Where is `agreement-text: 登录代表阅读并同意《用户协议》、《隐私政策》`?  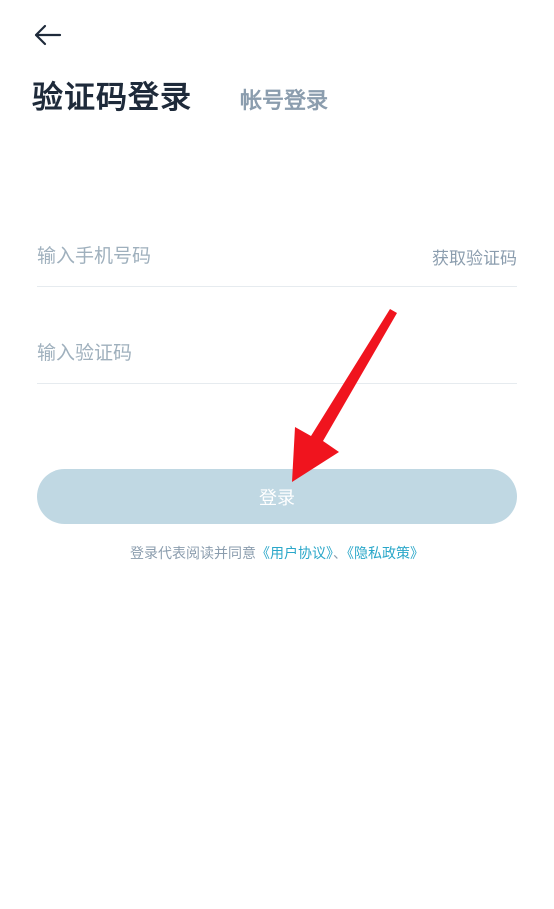
agreement-text: 登录代表阅读并同意《用户协议》、《隐私政策》 is located at coordinates (277, 553).